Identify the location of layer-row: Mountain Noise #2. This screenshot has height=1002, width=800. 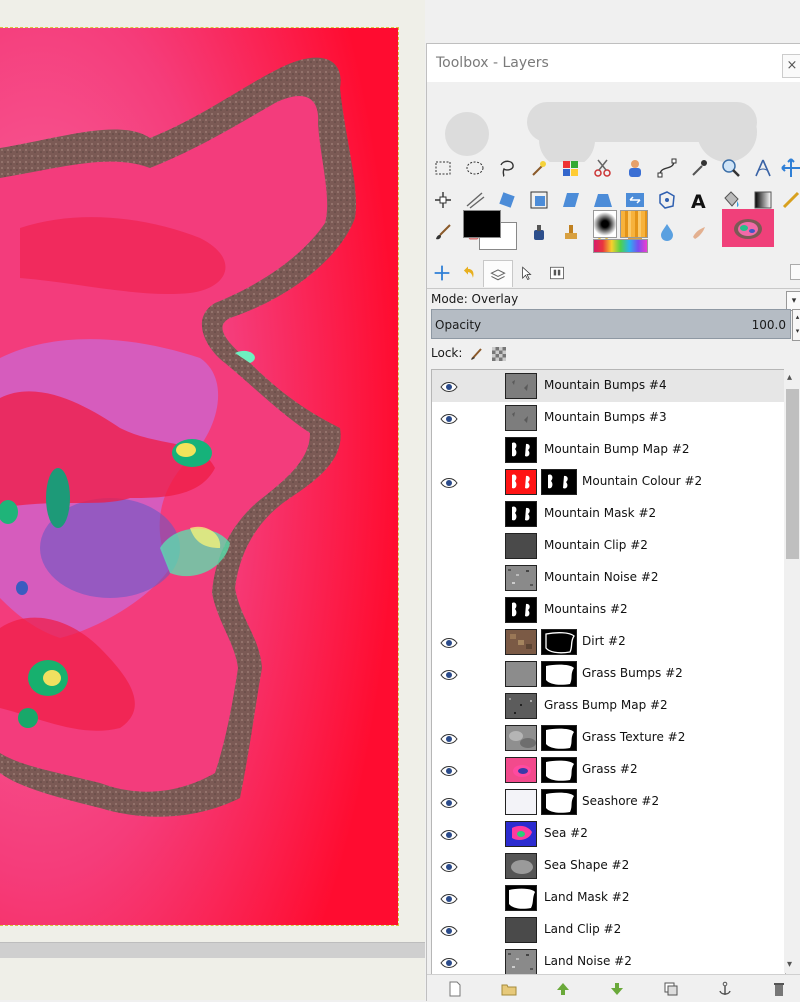
(608, 578).